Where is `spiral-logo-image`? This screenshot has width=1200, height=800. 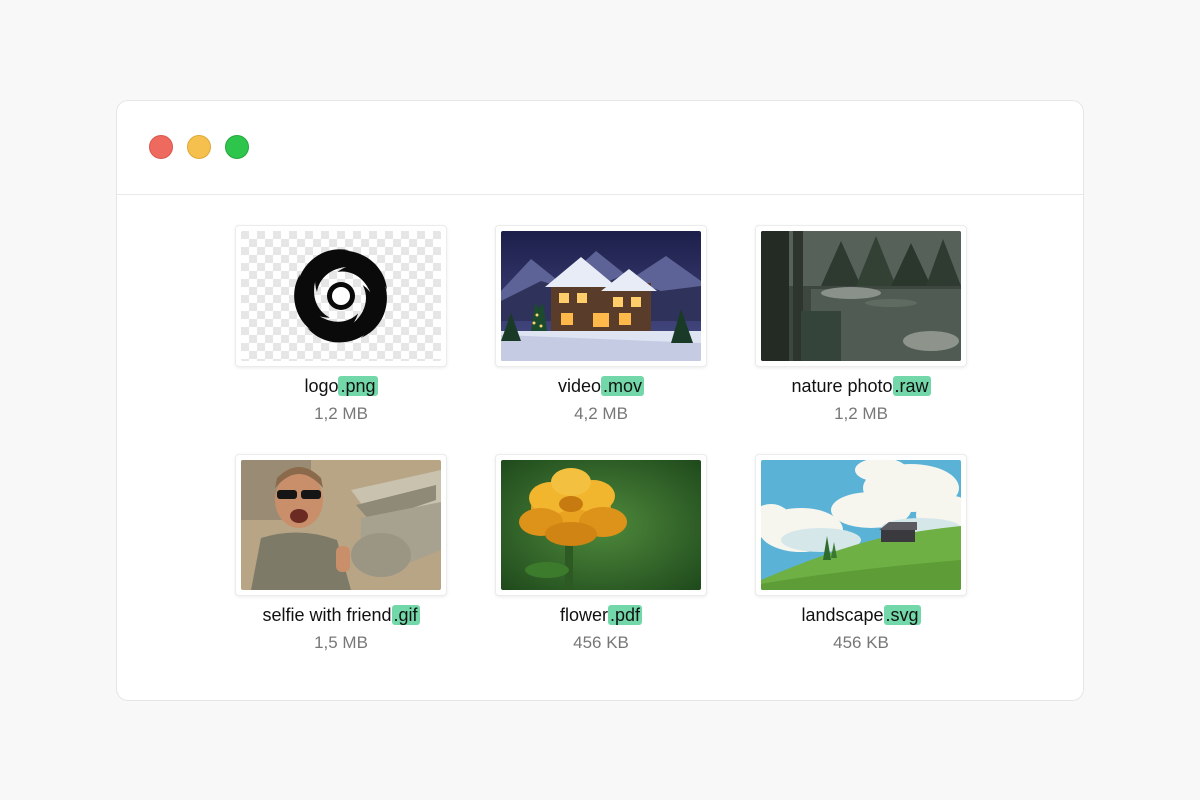 spiral-logo-image is located at coordinates (341, 296).